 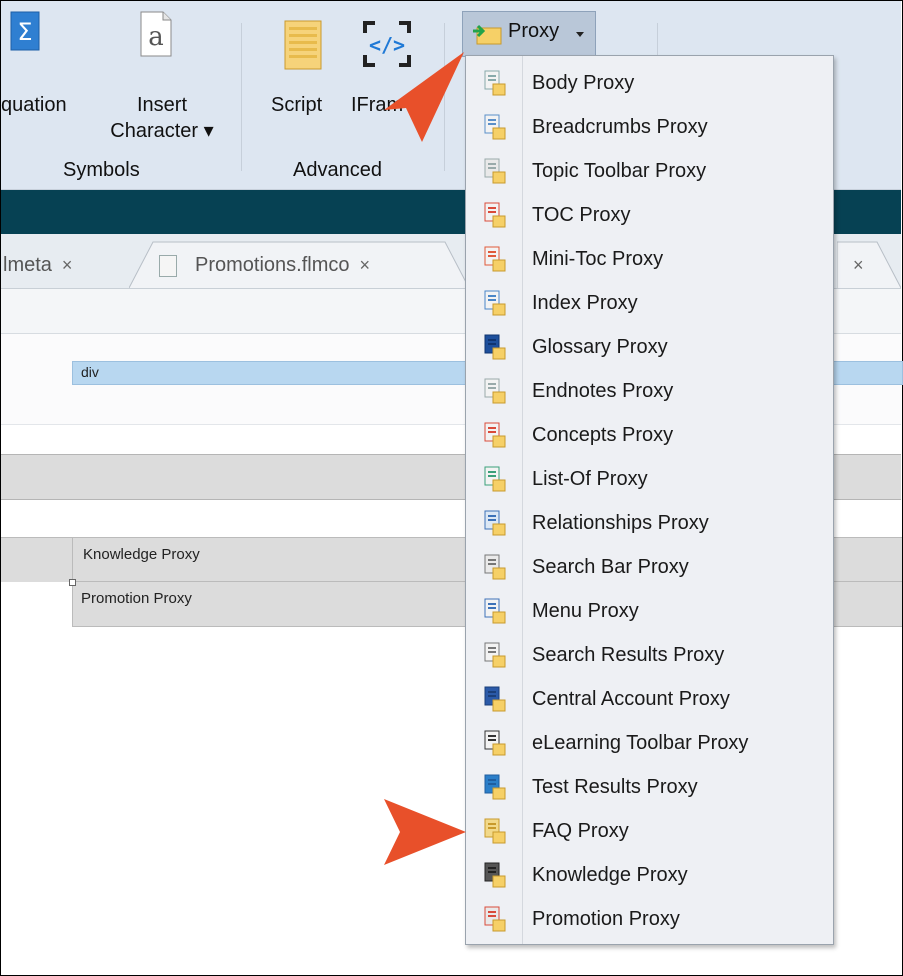 I want to click on svg-text: Σ, so click(x=24, y=32).